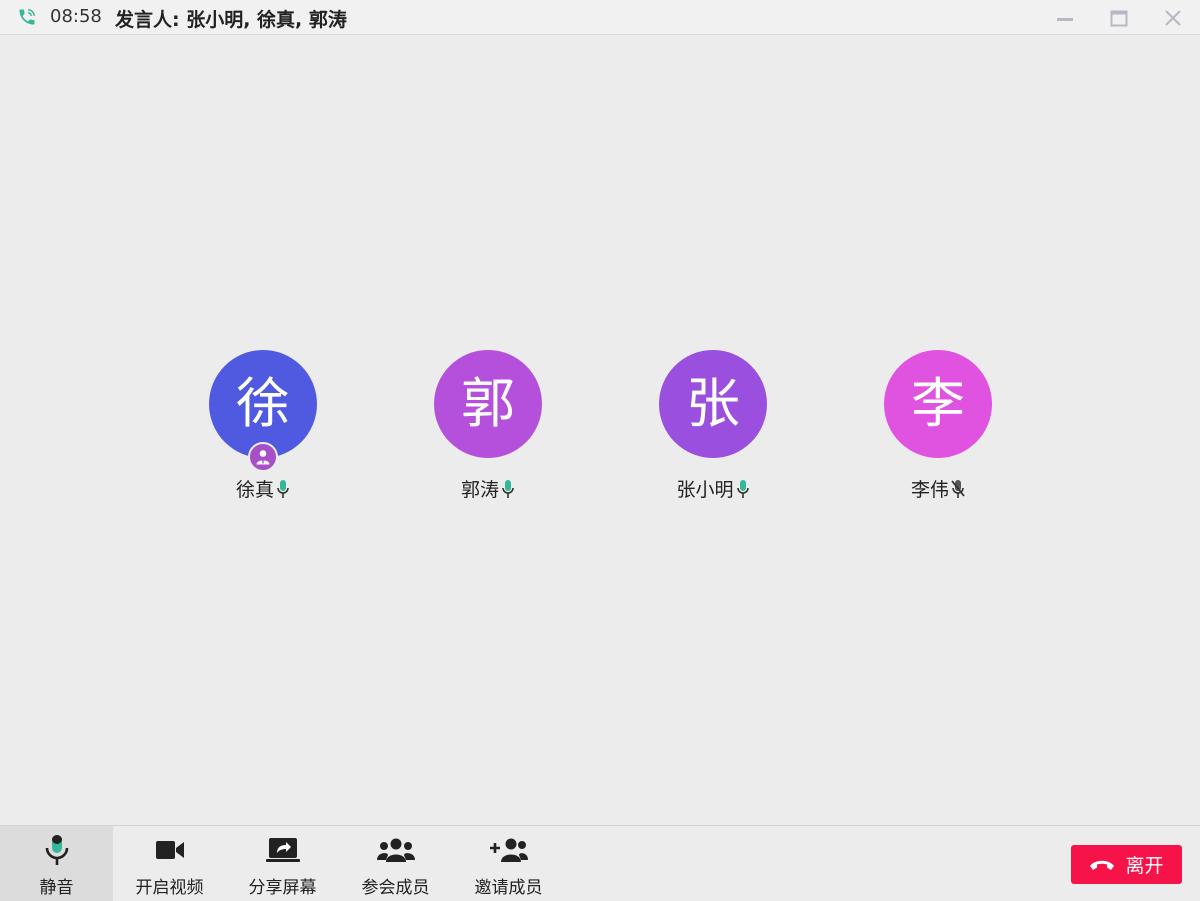  What do you see at coordinates (76, 16) in the screenshot?
I see `call-duration: 08:58` at bounding box center [76, 16].